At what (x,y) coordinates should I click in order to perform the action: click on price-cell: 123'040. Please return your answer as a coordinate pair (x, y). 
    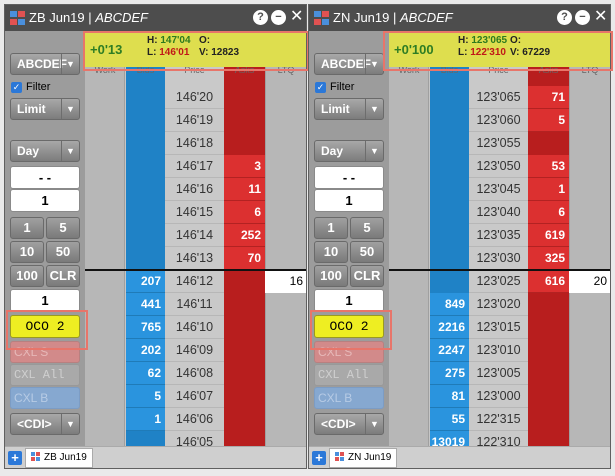
    Looking at the image, I should click on (498, 212).